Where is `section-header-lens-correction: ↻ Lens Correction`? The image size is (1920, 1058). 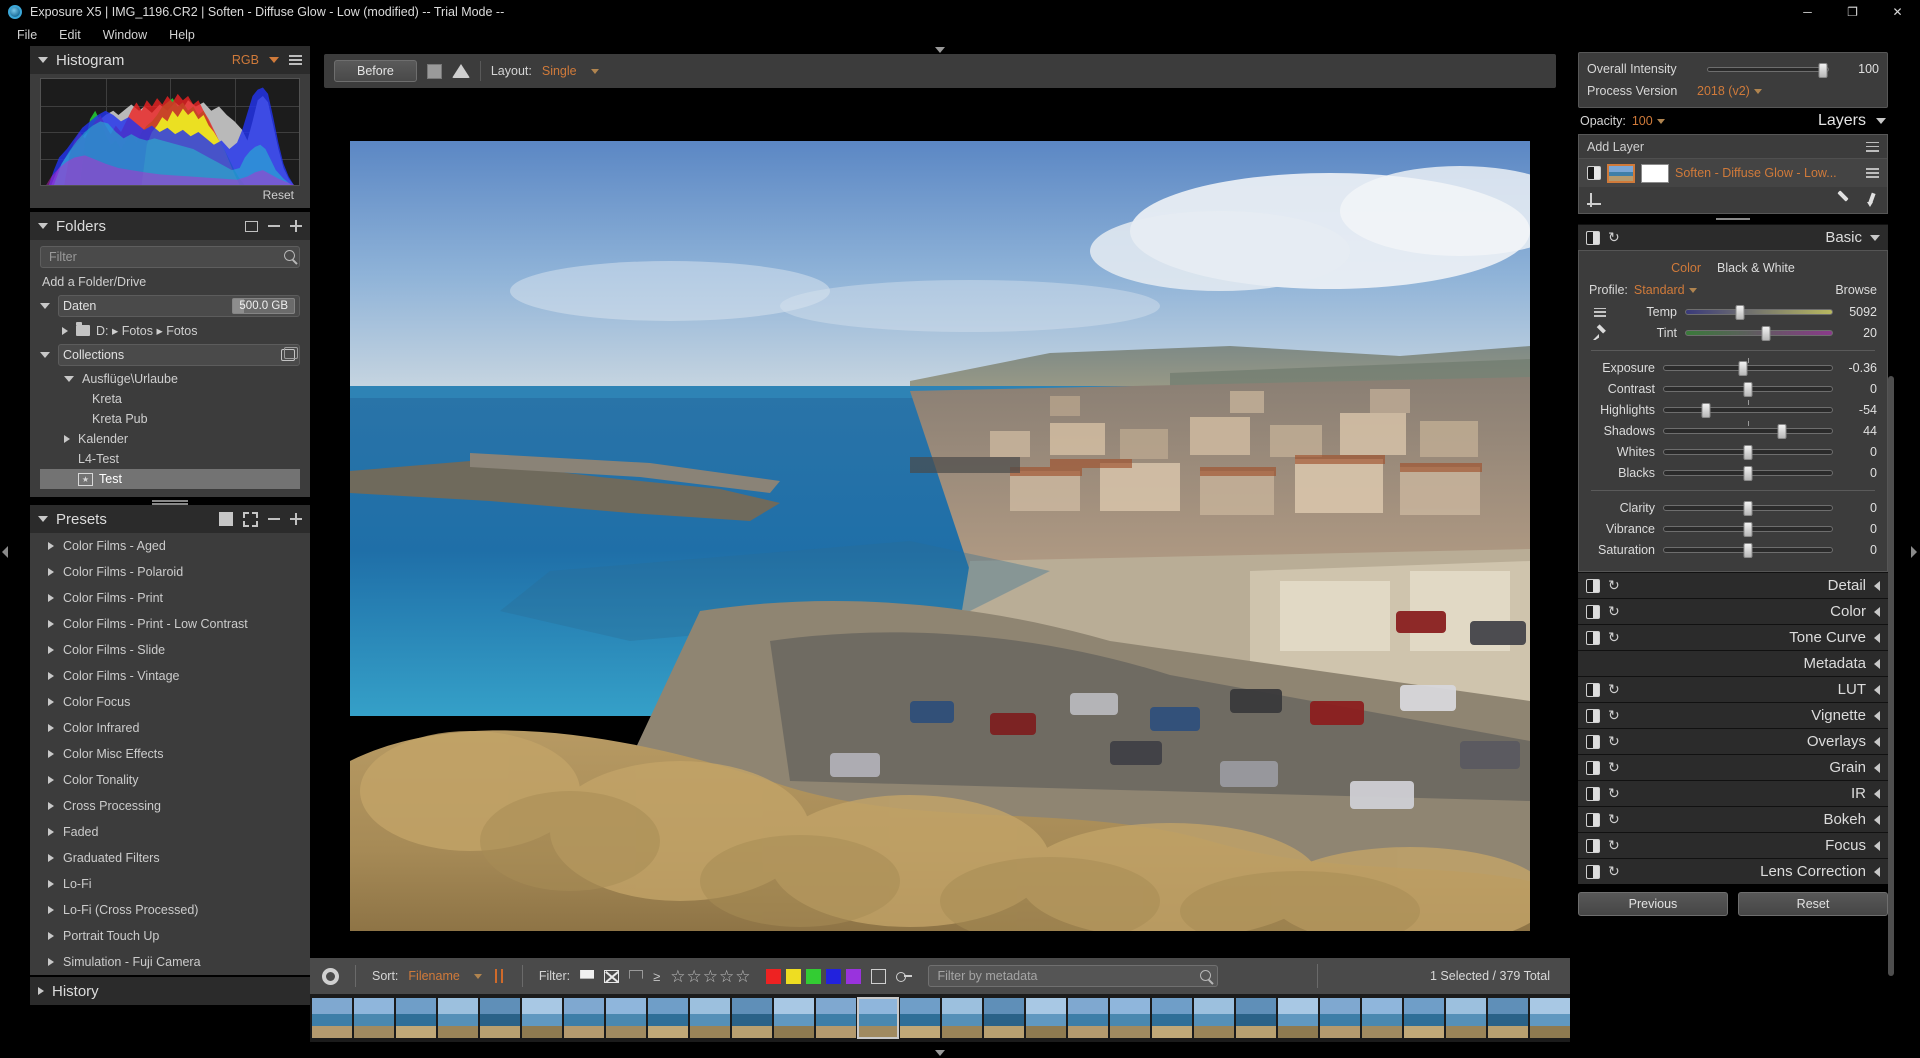 section-header-lens-correction: ↻ Lens Correction is located at coordinates (1733, 871).